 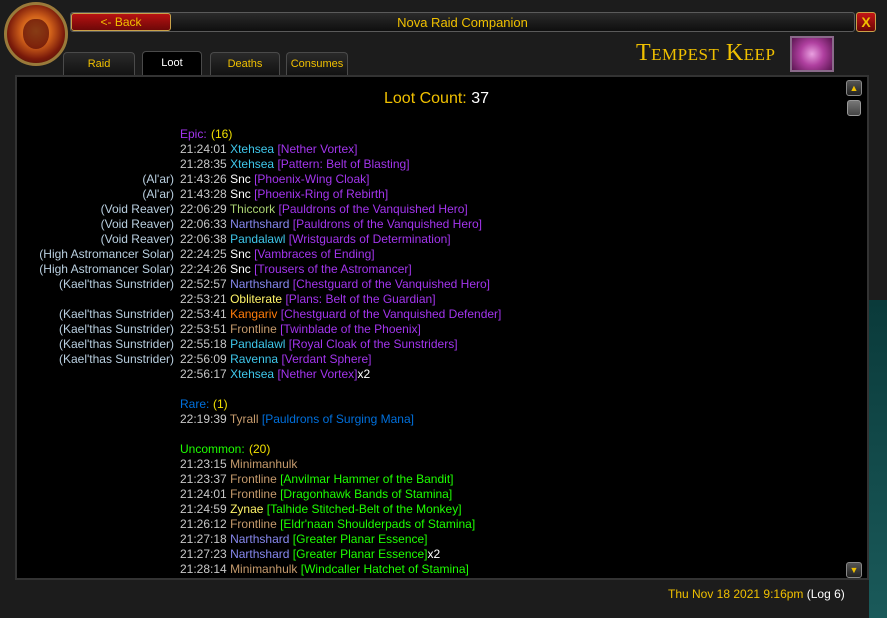 What do you see at coordinates (440, 134) in the screenshot?
I see `section-header: Epic: (16)` at bounding box center [440, 134].